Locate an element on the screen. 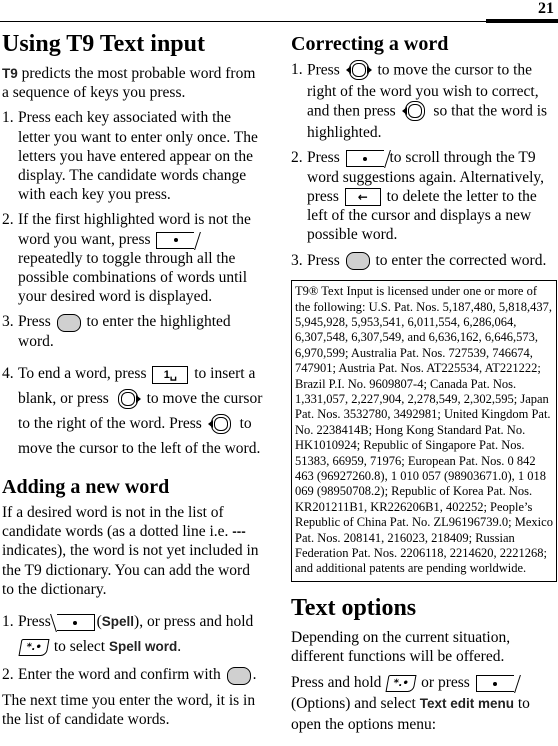 This screenshot has height=746, width=558. section-title-using-t9: Using T9 Text input is located at coordinates (103, 44).